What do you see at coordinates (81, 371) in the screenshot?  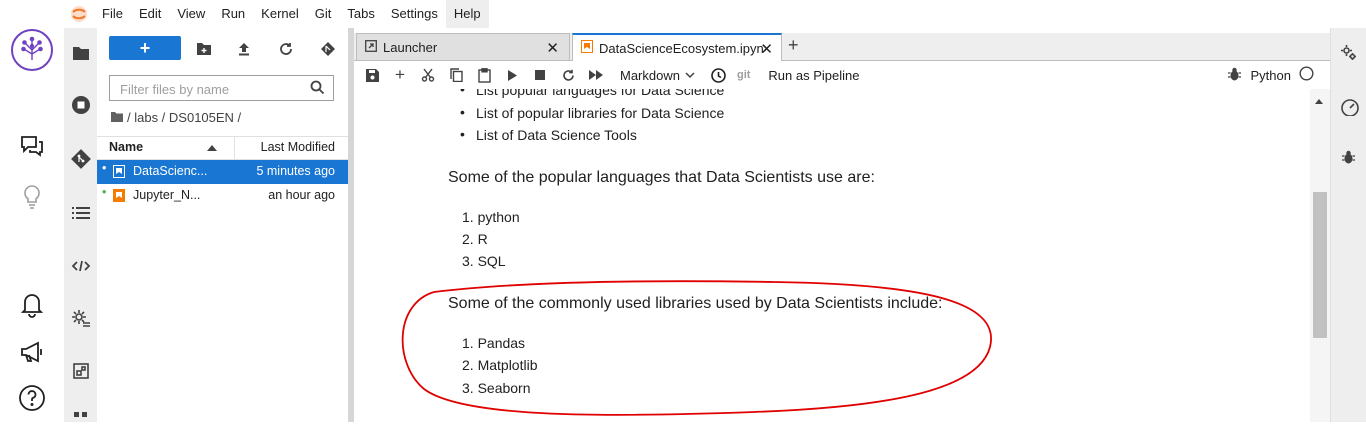 I see `extension-manager-icon` at bounding box center [81, 371].